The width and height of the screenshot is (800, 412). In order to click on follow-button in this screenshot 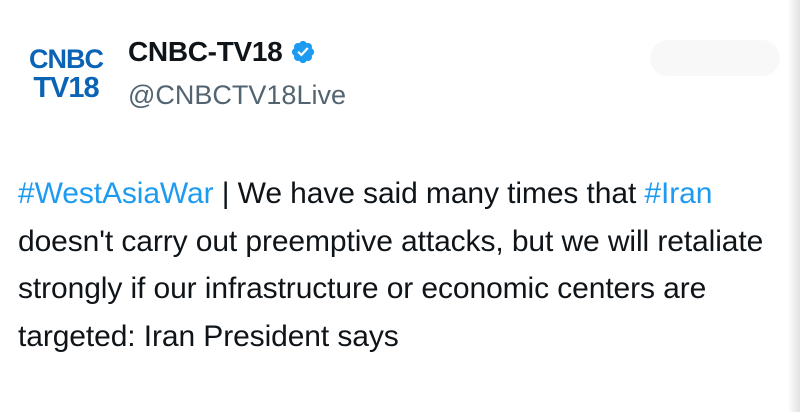, I will do `click(715, 58)`.